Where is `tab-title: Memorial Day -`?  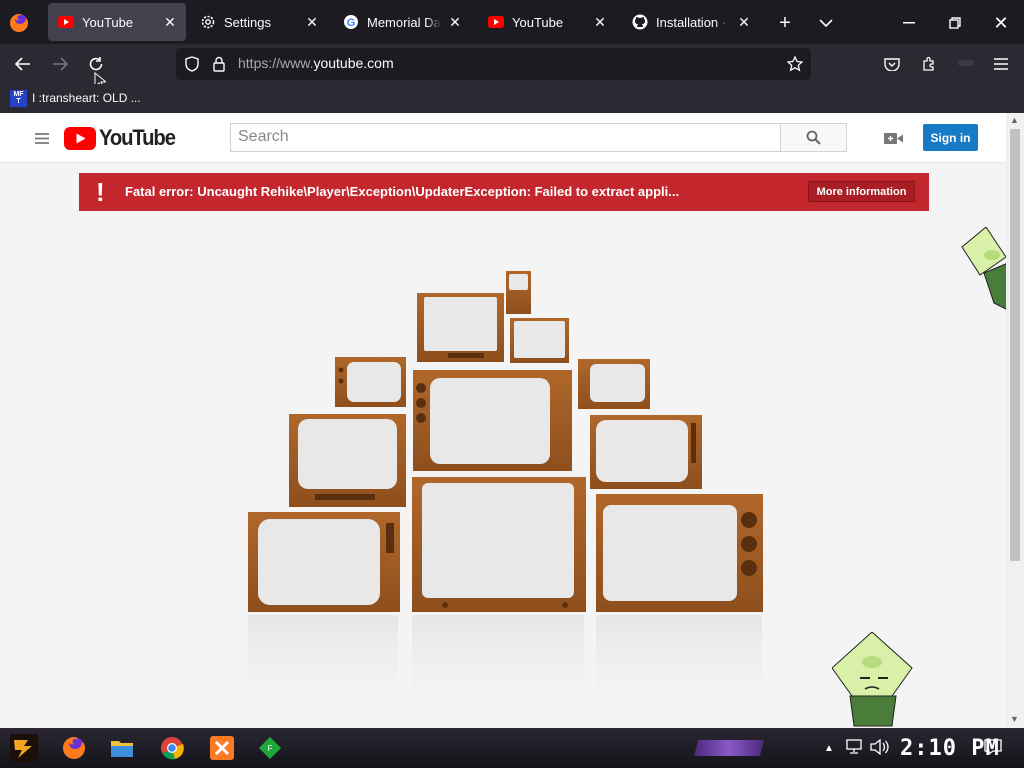
tab-title: Memorial Day - is located at coordinates (404, 22).